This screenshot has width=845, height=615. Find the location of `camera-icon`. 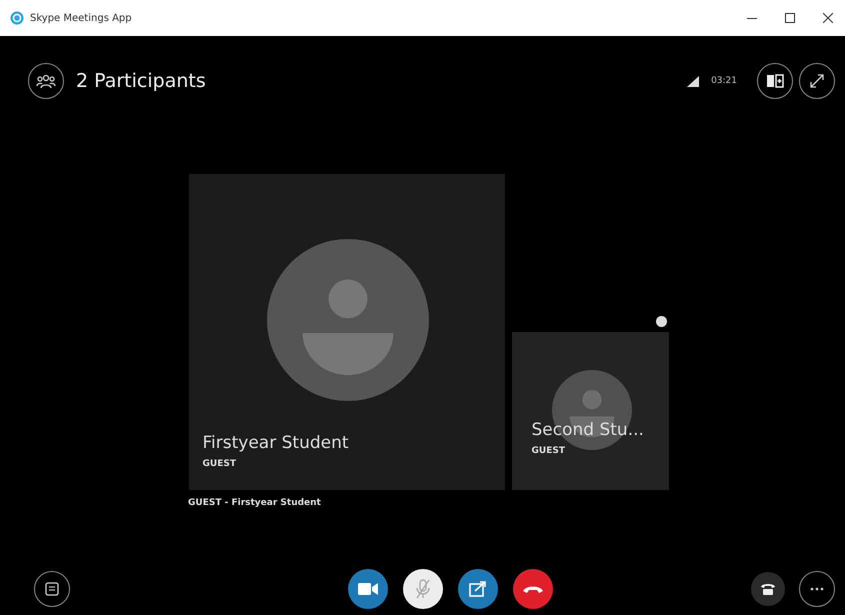

camera-icon is located at coordinates (368, 589).